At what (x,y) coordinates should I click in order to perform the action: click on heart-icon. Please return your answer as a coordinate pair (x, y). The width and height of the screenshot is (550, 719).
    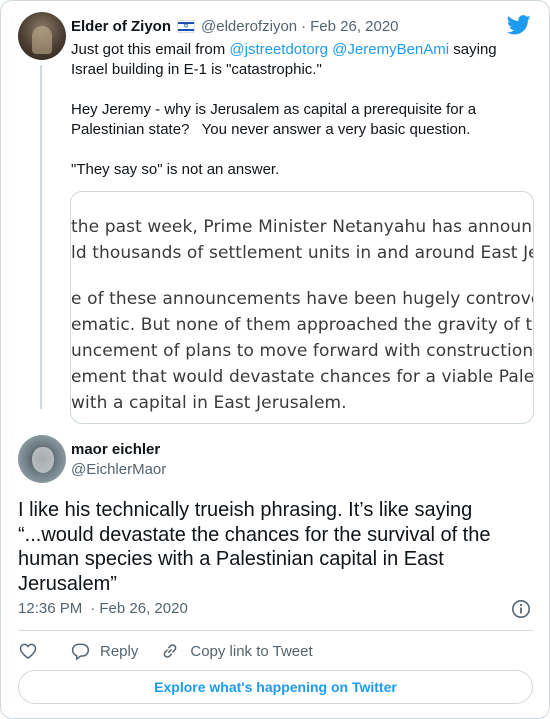
    Looking at the image, I should click on (28, 651).